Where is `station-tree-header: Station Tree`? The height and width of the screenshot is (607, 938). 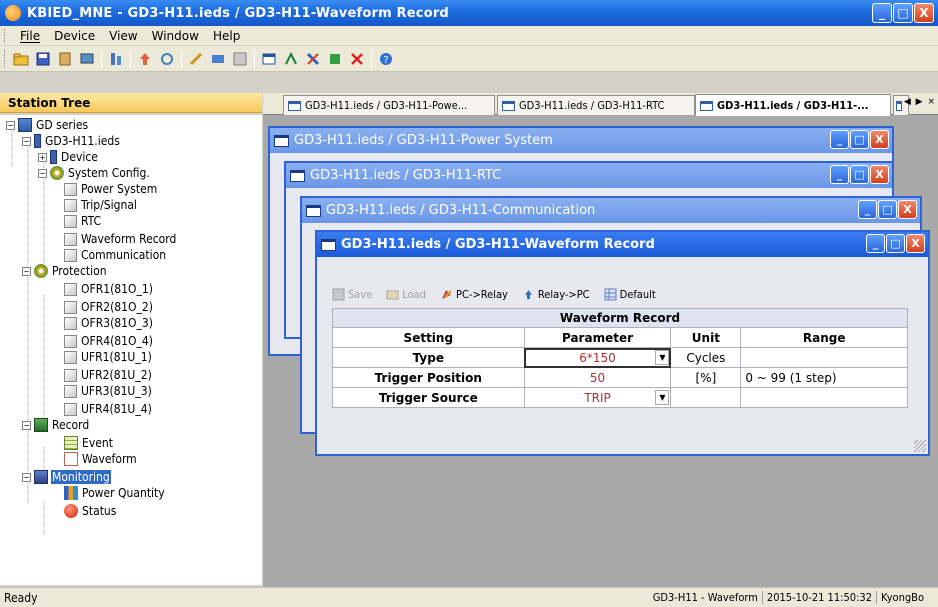
station-tree-header: Station Tree is located at coordinates (131, 103).